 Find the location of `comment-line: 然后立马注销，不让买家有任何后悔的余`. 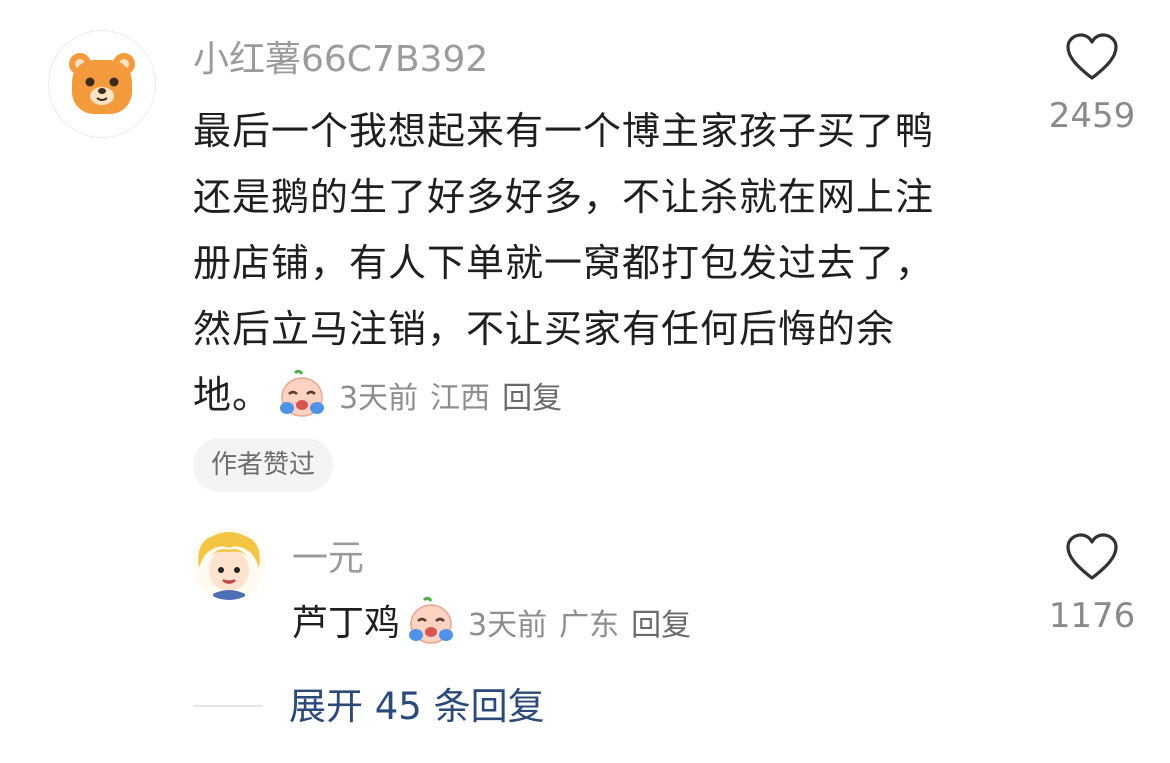

comment-line: 然后立马注销，不让买家有任何后悔的余 is located at coordinates (544, 329).